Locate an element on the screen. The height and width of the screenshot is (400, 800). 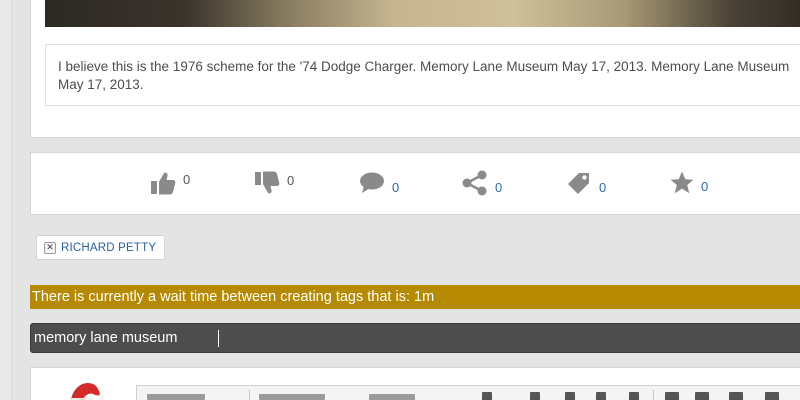
dislike-button: 0 is located at coordinates (273, 183).